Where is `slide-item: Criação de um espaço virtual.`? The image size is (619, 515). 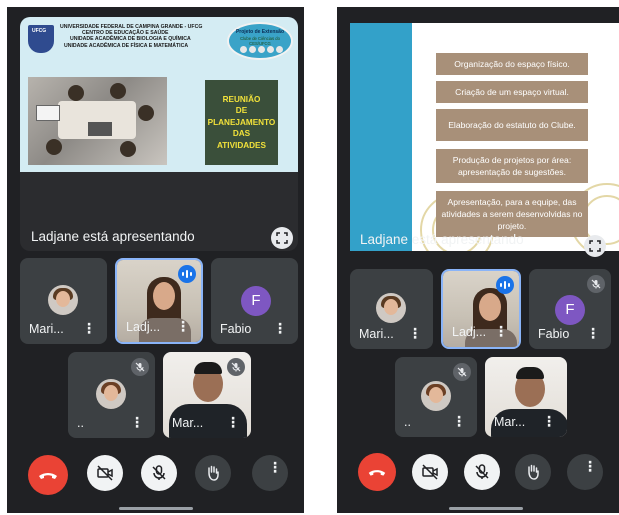 slide-item: Criação de um espaço virtual. is located at coordinates (512, 92).